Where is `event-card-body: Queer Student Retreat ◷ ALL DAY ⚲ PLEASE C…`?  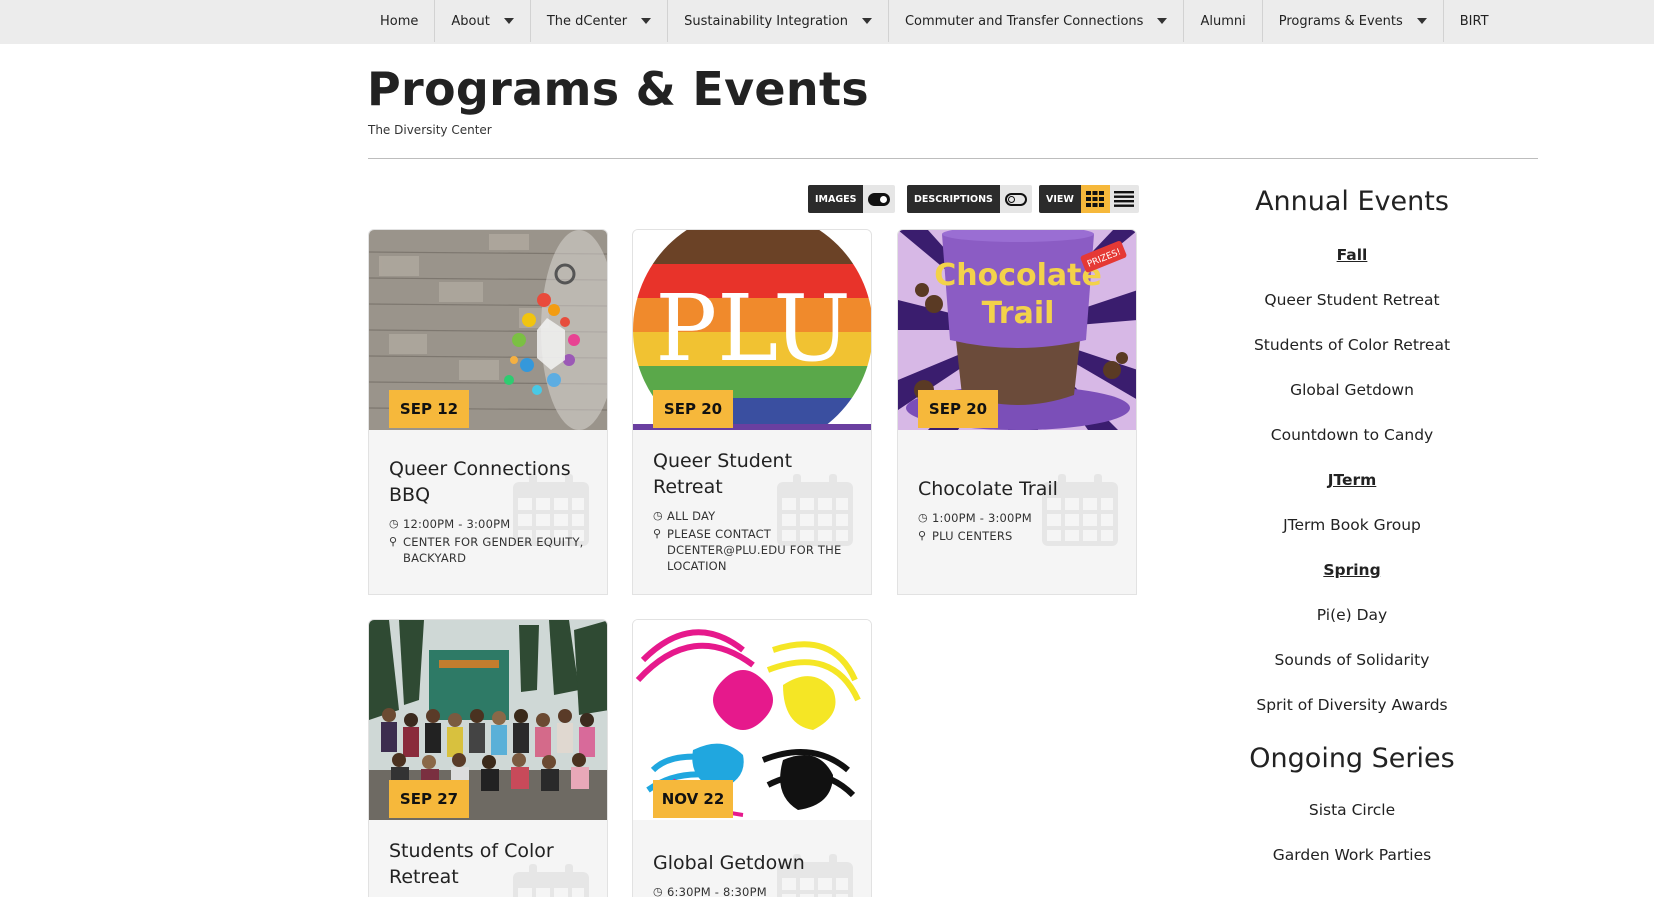 event-card-body: Queer Student Retreat ◷ ALL DAY ⚲ PLEASE C… is located at coordinates (752, 512).